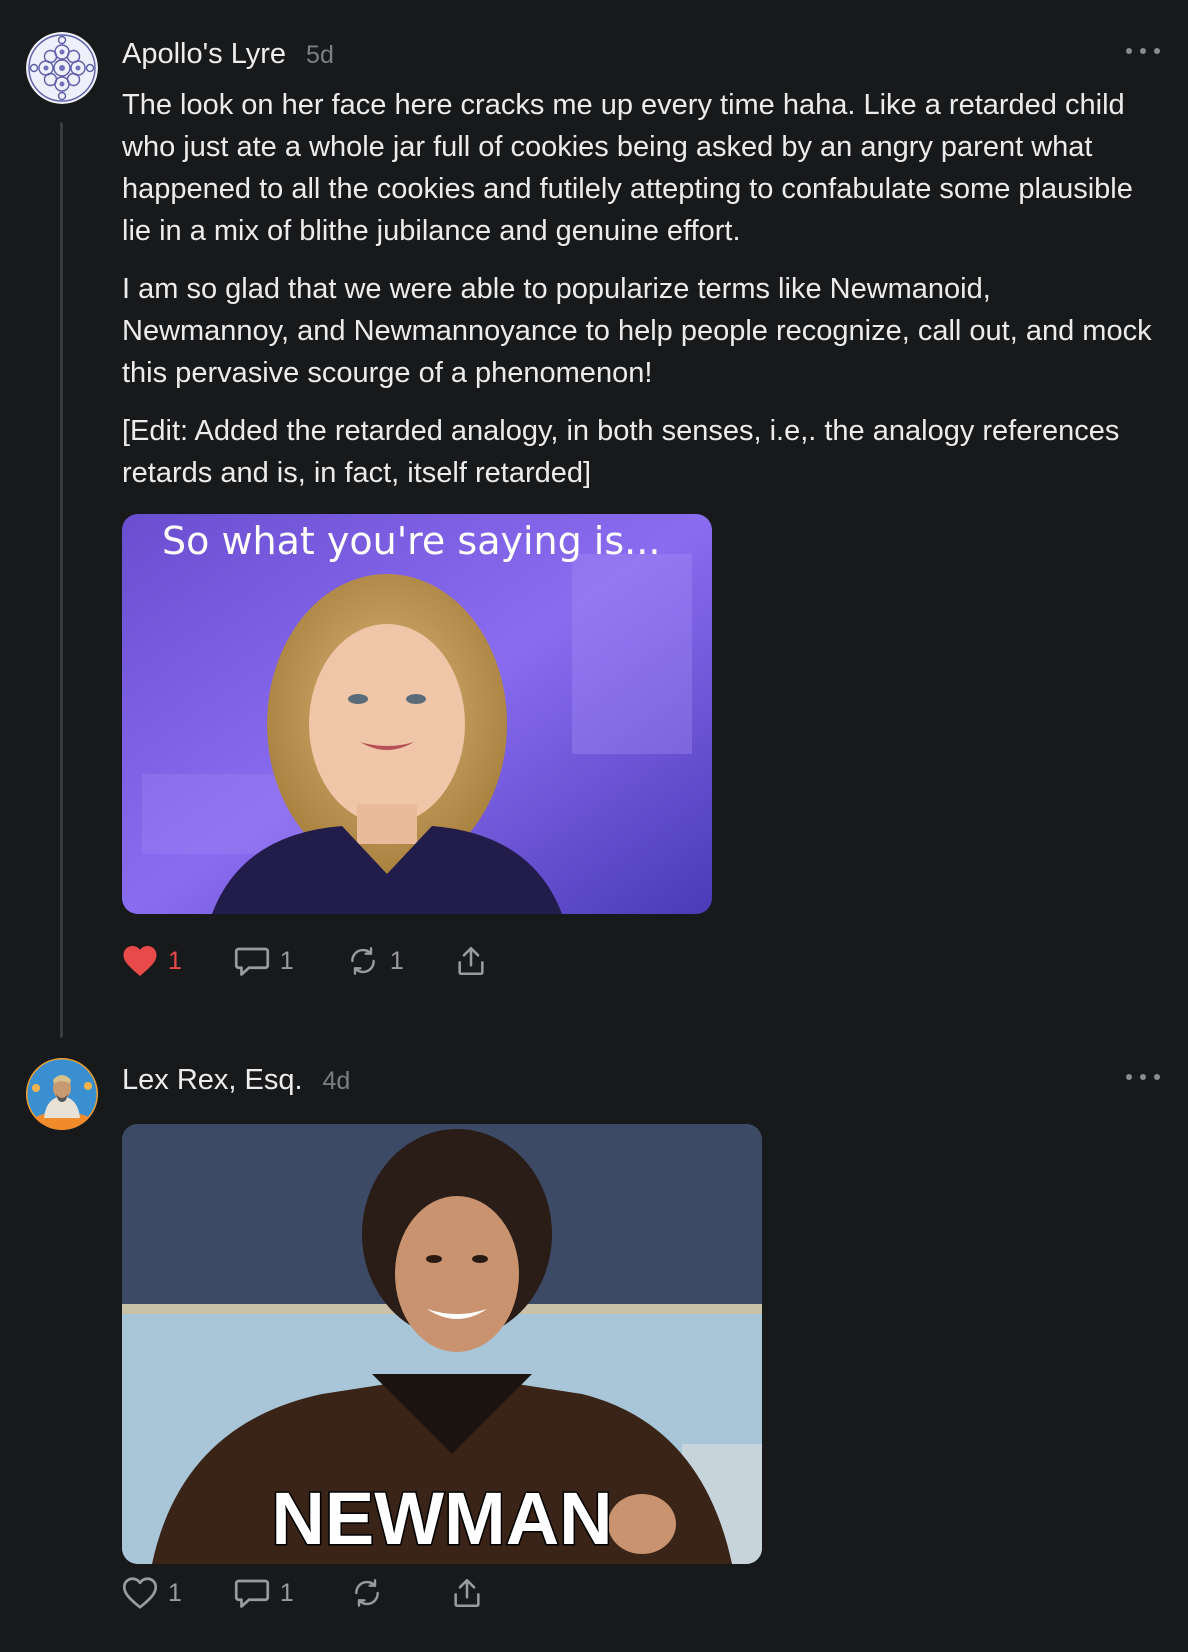  What do you see at coordinates (441, 1518) in the screenshot?
I see `image-caption: NEWMAN` at bounding box center [441, 1518].